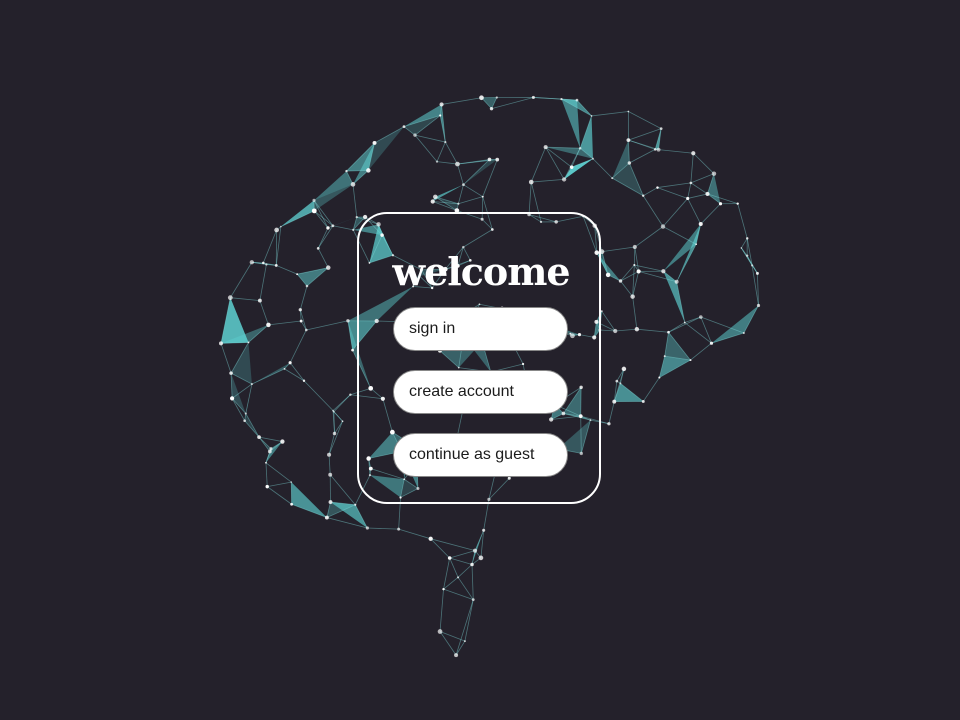 The width and height of the screenshot is (960, 720). Describe the element at coordinates (480, 455) in the screenshot. I see `continue-as-guest-button: continue as guest` at that location.